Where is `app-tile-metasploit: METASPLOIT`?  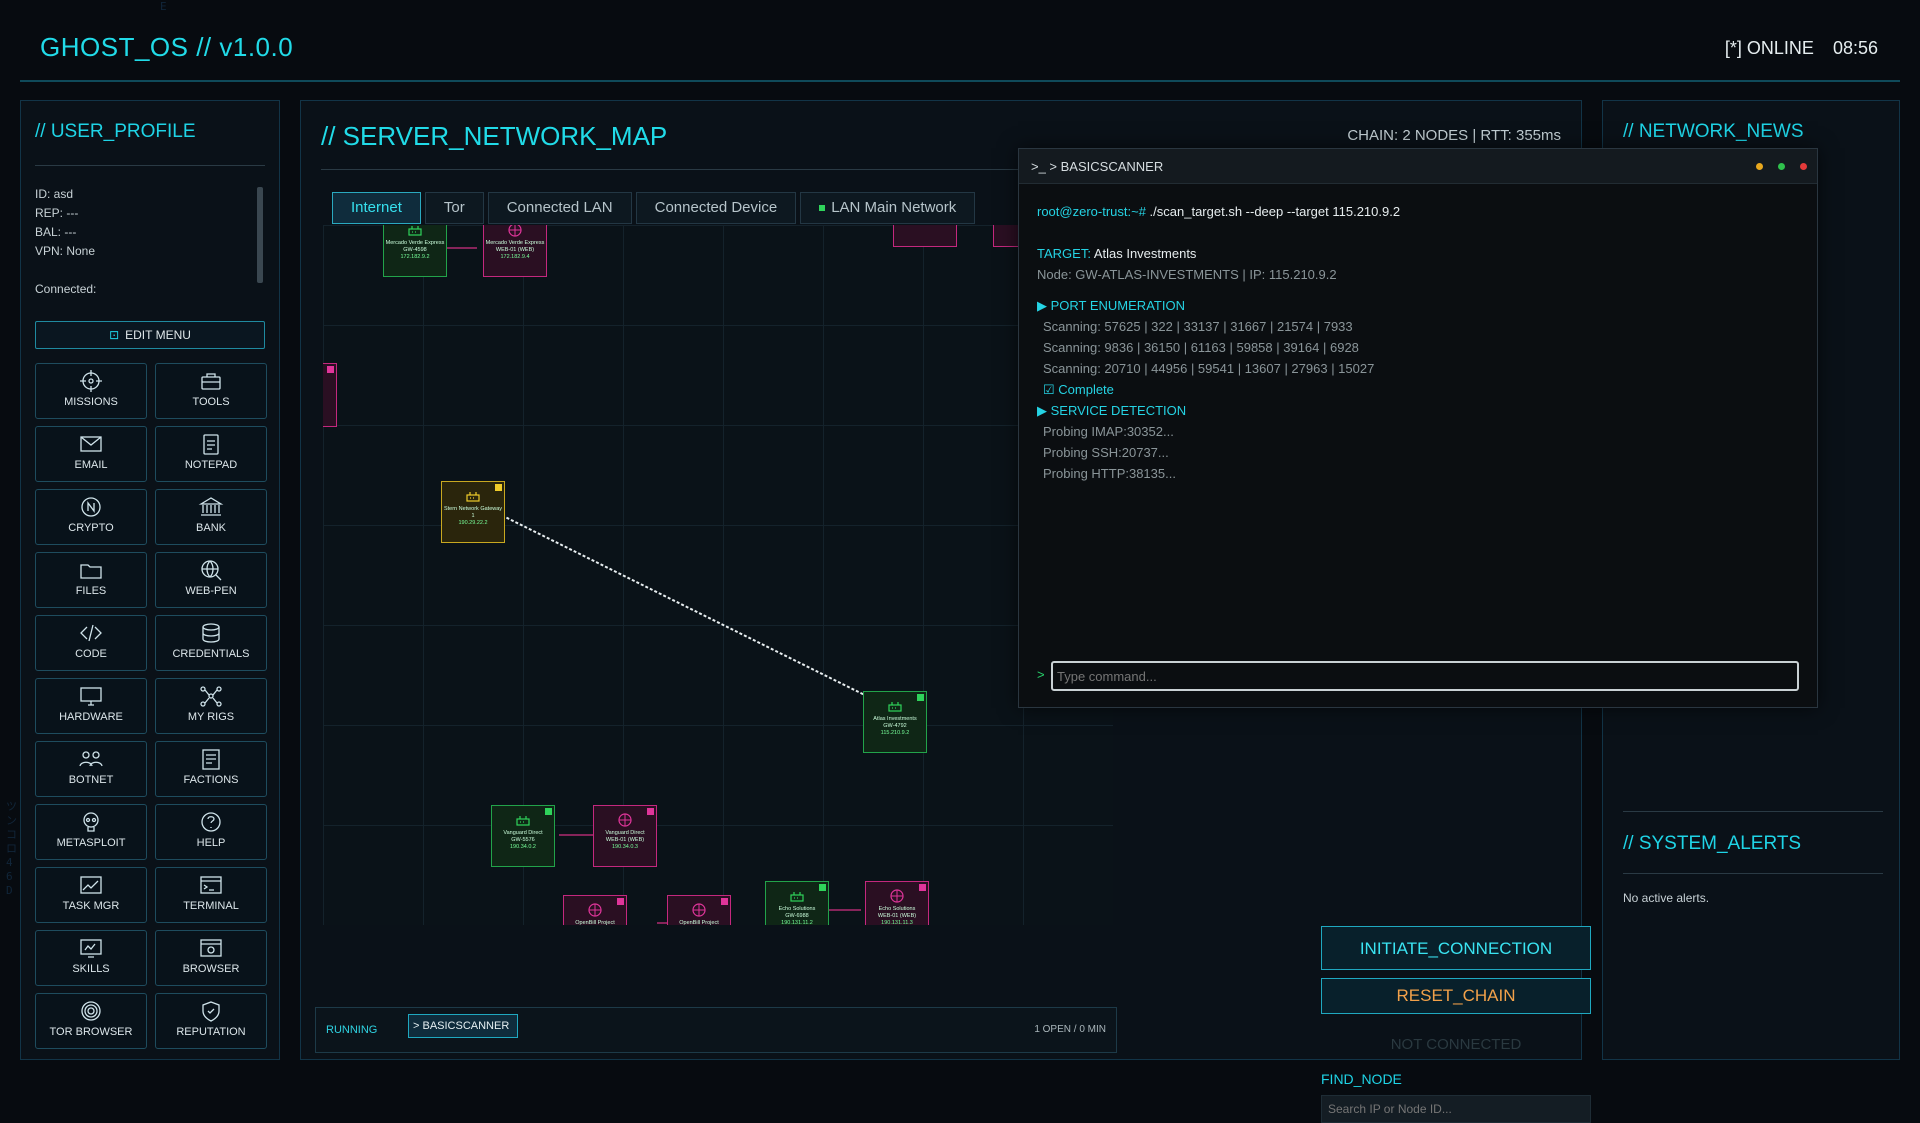
app-tile-metasploit: METASPLOIT is located at coordinates (91, 832).